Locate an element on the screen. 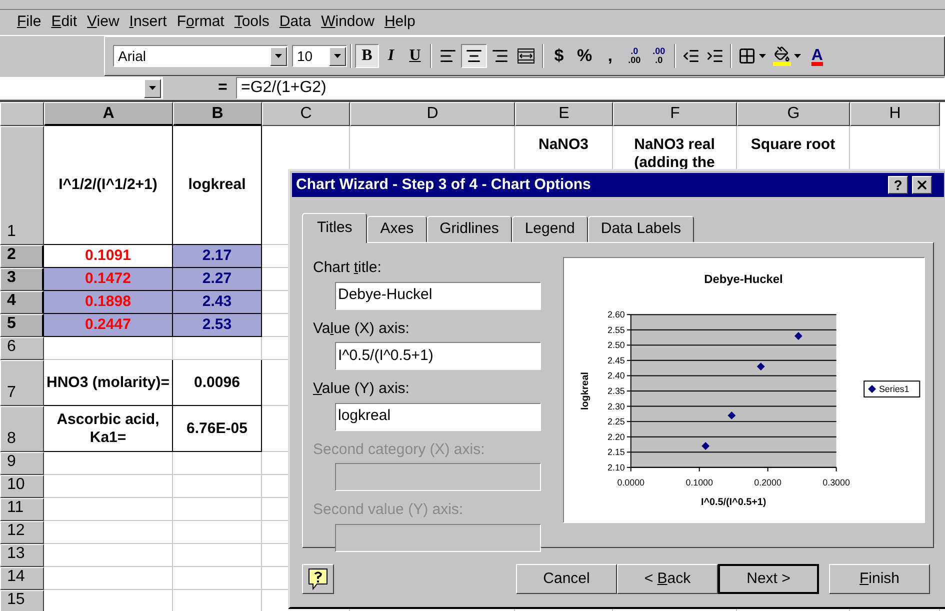 The image size is (945, 611). column-header: C is located at coordinates (306, 114).